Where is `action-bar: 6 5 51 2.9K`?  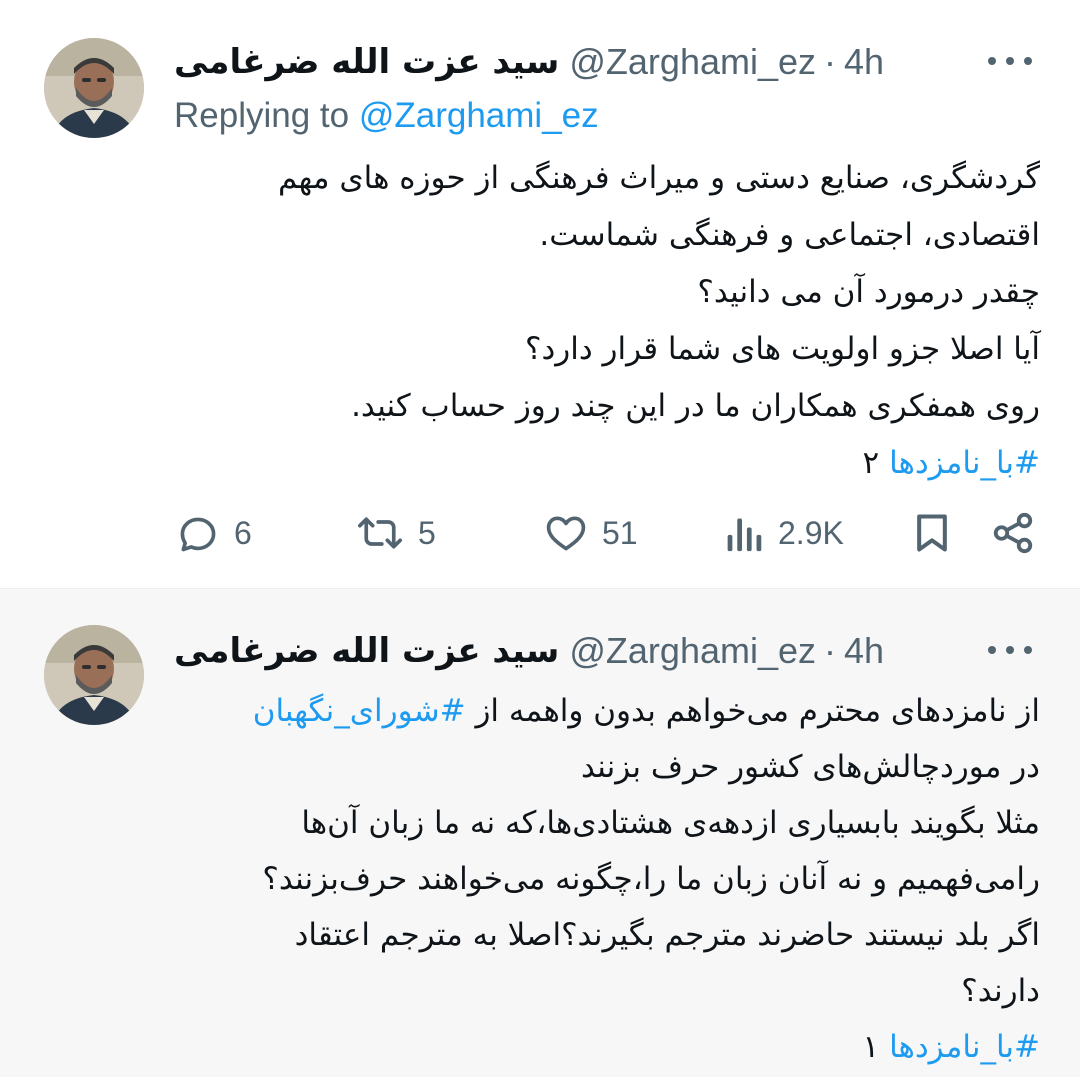 action-bar: 6 5 51 2.9K is located at coordinates (540, 533).